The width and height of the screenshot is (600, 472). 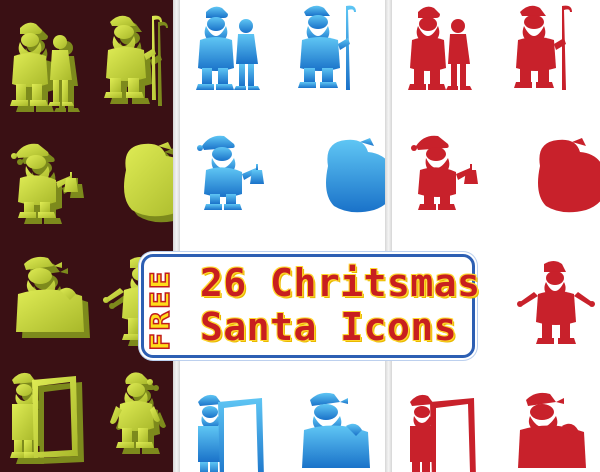 What do you see at coordinates (340, 283) in the screenshot?
I see `banner-title-line1: 26 Chritsmas` at bounding box center [340, 283].